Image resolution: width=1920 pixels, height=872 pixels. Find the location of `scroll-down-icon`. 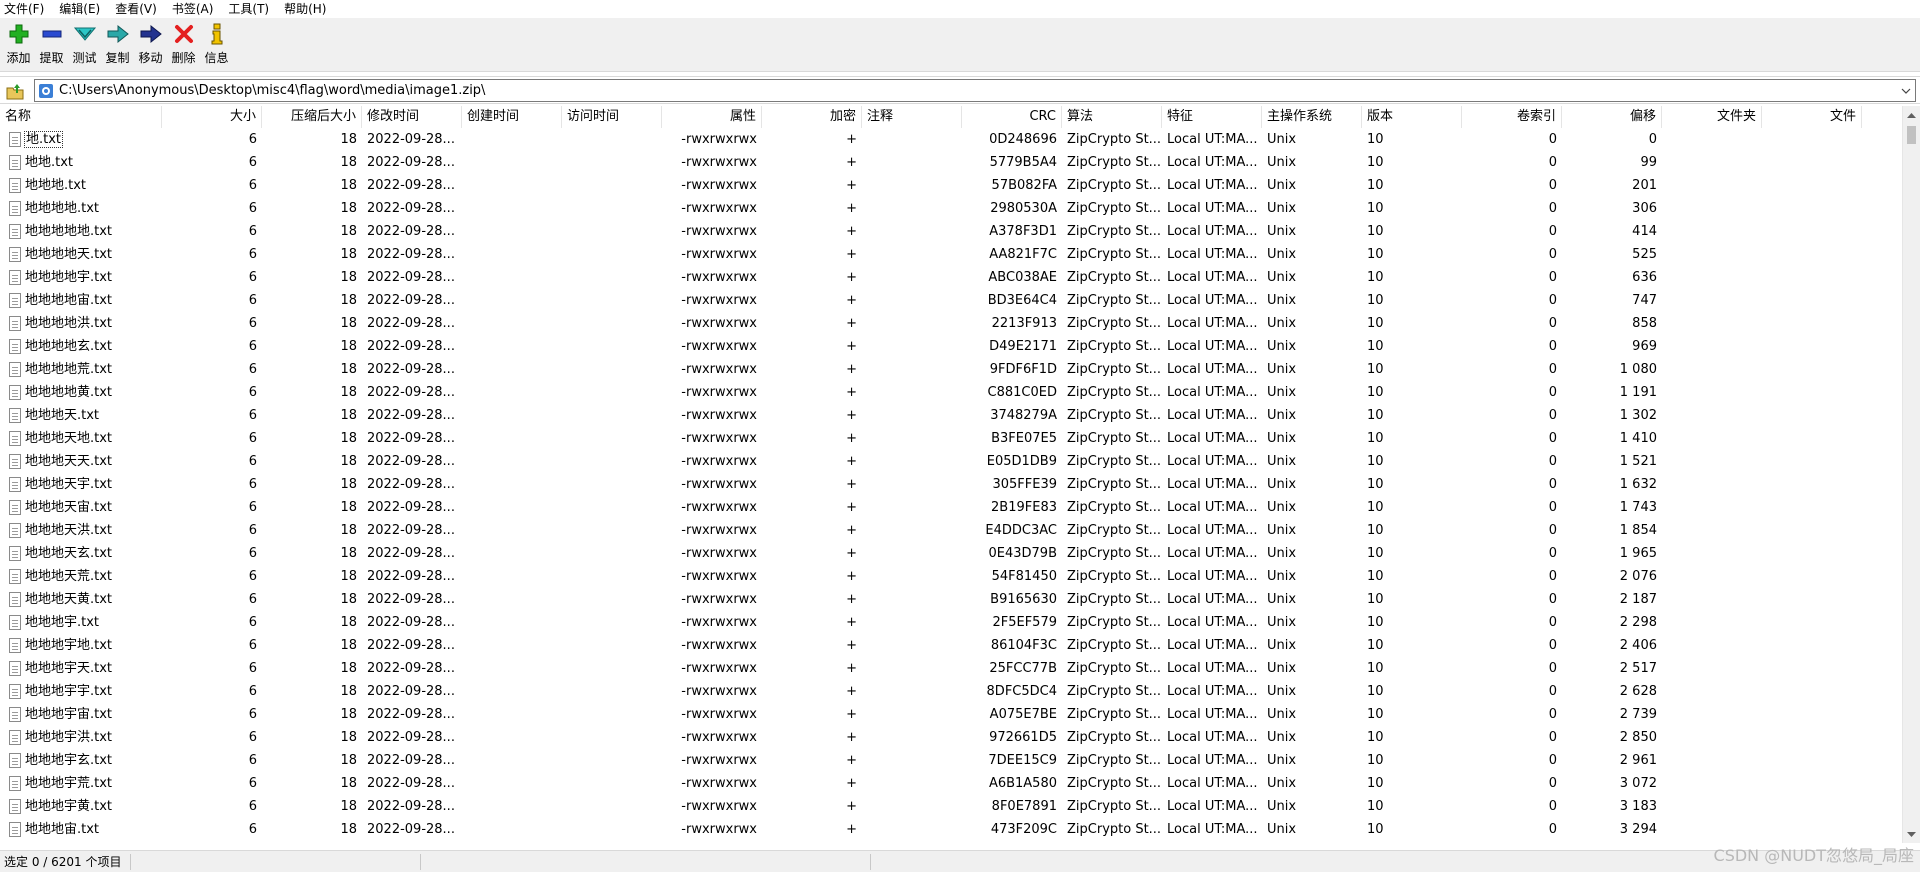

scroll-down-icon is located at coordinates (1911, 834).